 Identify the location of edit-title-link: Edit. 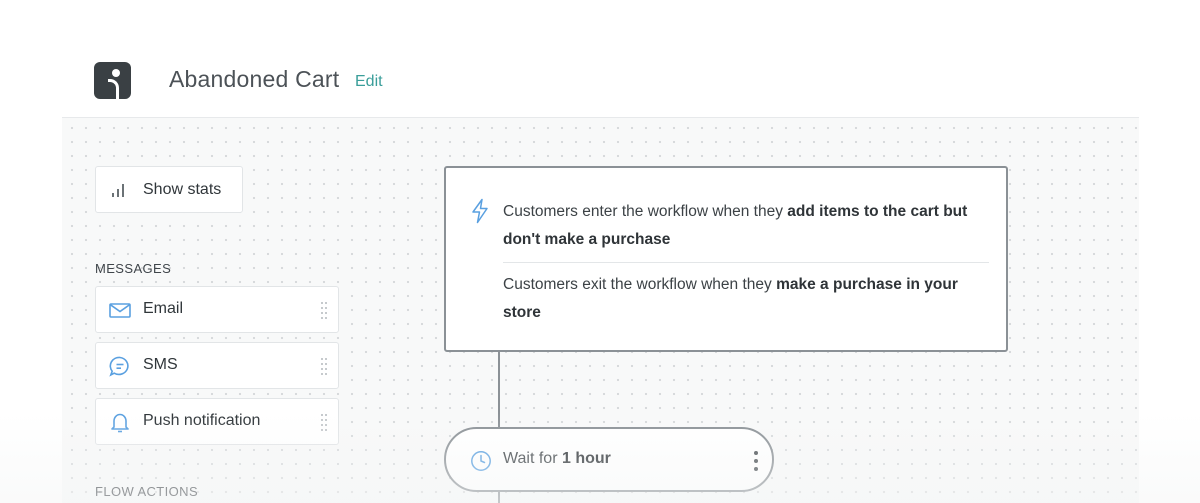
(369, 82).